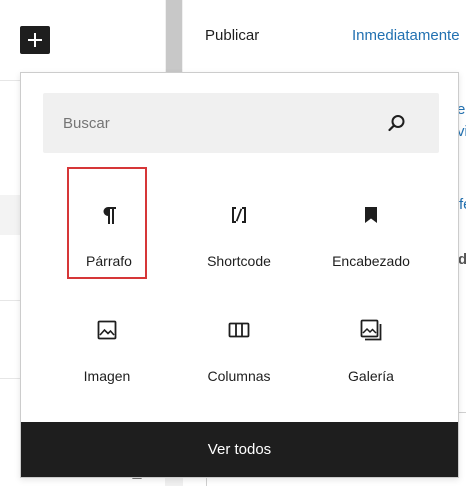  I want to click on add-block-button, so click(35, 40).